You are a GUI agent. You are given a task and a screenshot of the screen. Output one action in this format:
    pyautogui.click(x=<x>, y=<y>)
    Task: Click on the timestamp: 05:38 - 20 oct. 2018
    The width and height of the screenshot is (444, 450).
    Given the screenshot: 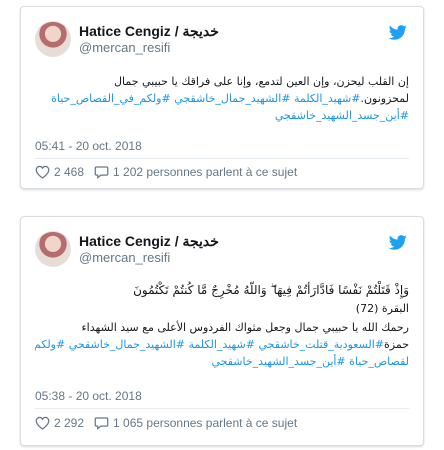 What is the action you would take?
    pyautogui.click(x=88, y=396)
    